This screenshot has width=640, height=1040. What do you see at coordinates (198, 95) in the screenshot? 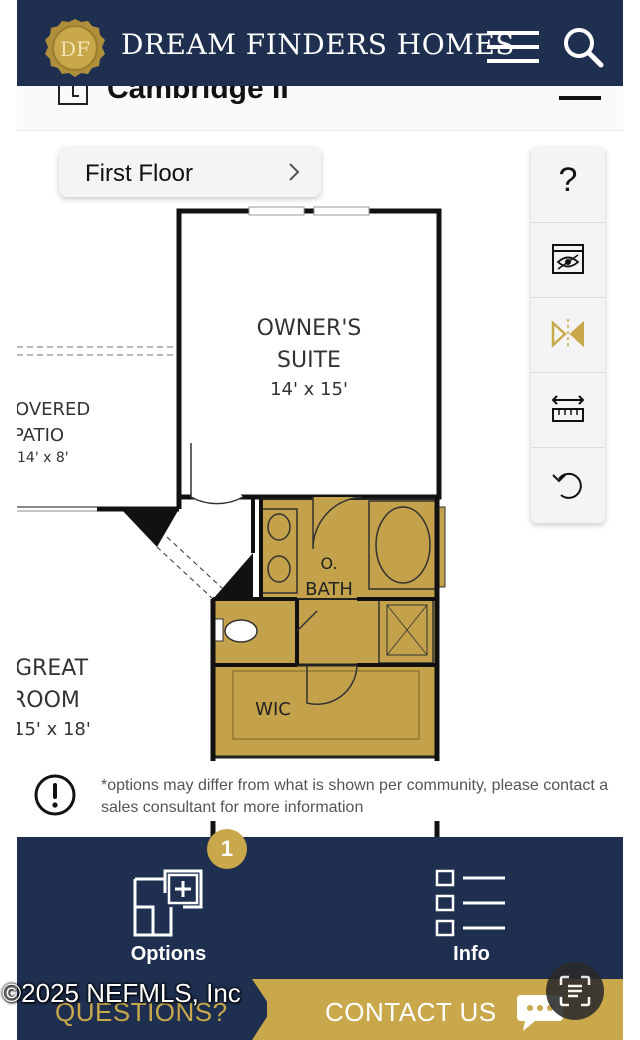
I see `plan-title: Cambridge II` at bounding box center [198, 95].